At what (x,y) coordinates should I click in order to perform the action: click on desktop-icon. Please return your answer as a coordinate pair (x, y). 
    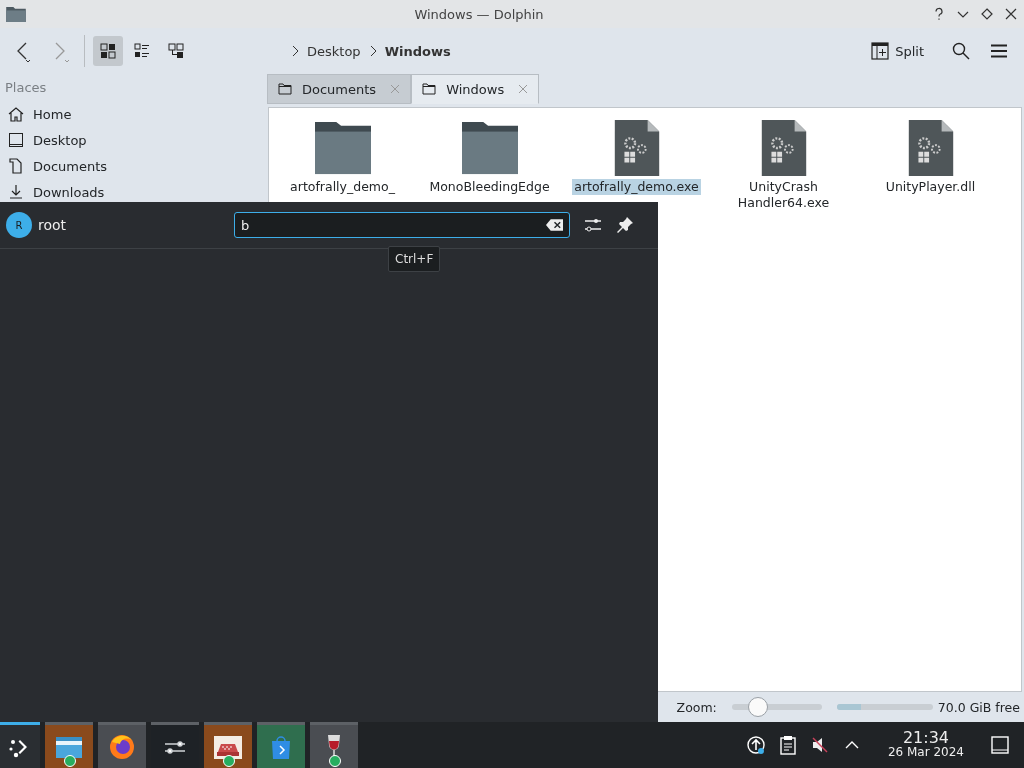
    Looking at the image, I should click on (16, 140).